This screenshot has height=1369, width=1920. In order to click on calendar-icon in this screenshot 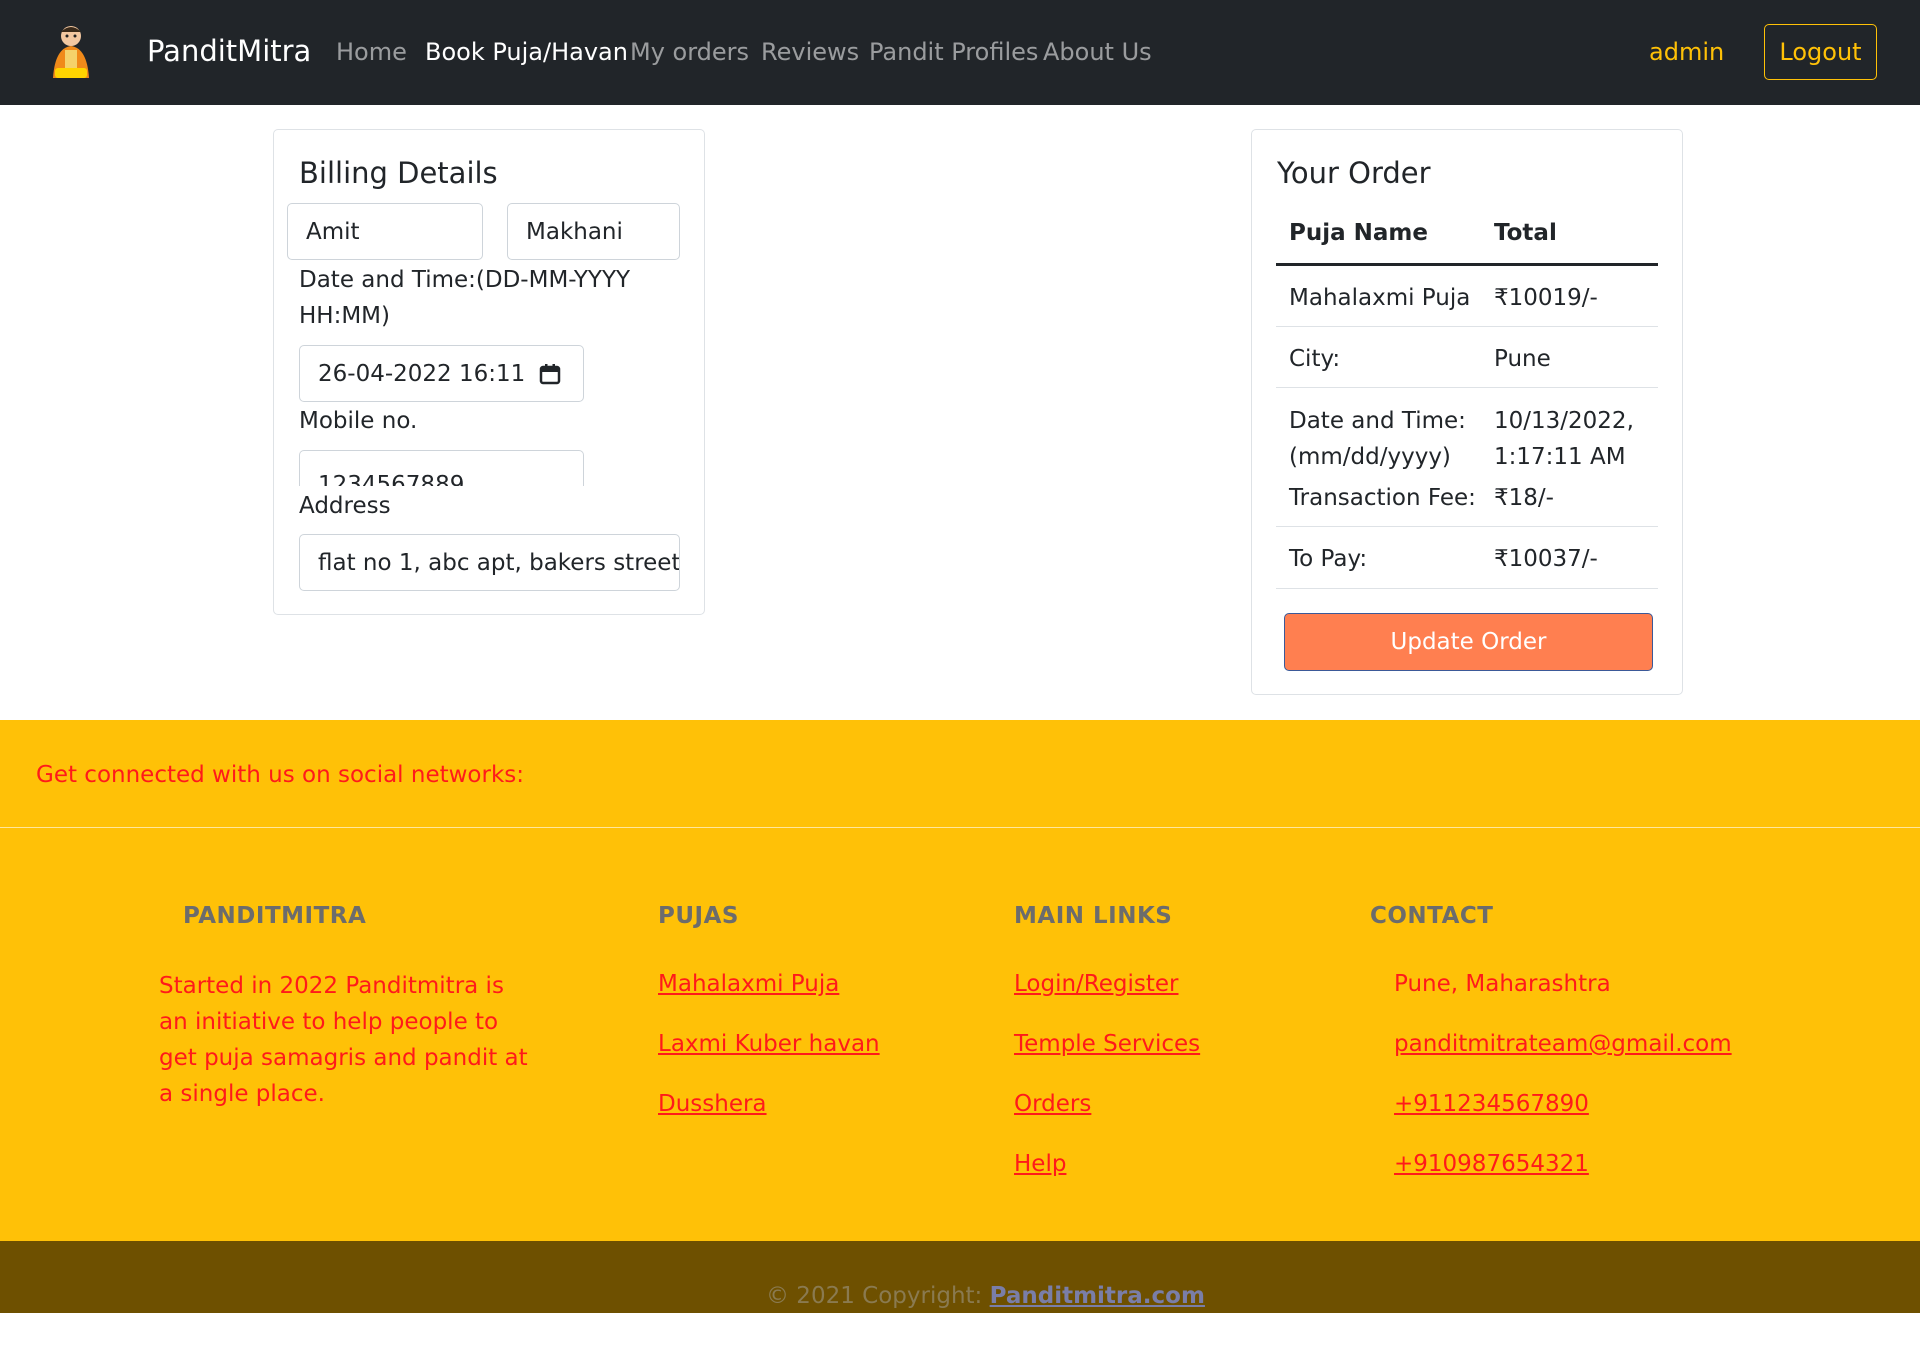, I will do `click(550, 374)`.